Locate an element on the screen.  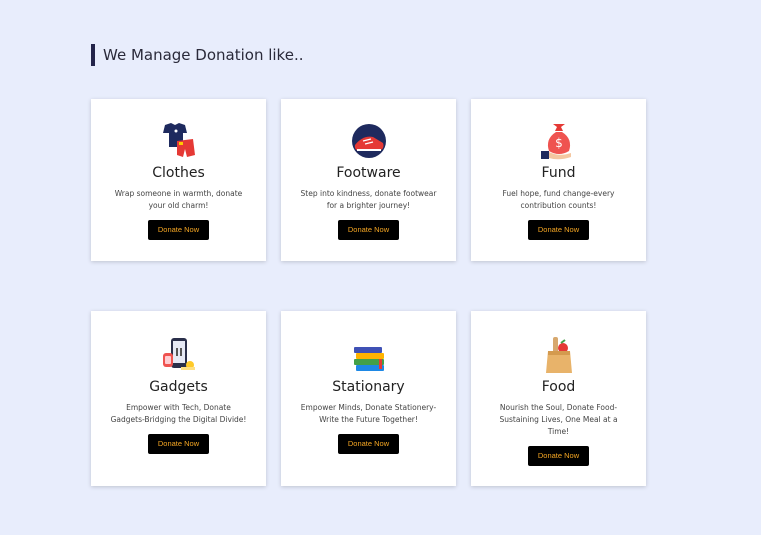
card-title: Footware is located at coordinates (368, 173).